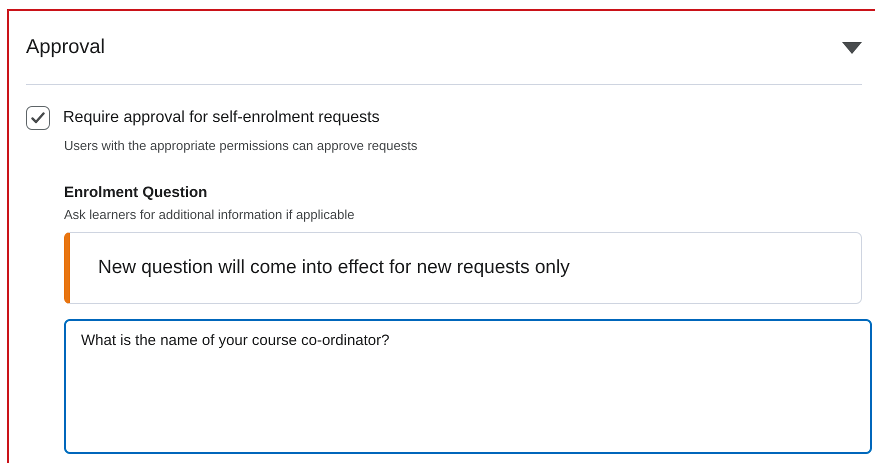 This screenshot has width=875, height=463. I want to click on check-icon, so click(38, 118).